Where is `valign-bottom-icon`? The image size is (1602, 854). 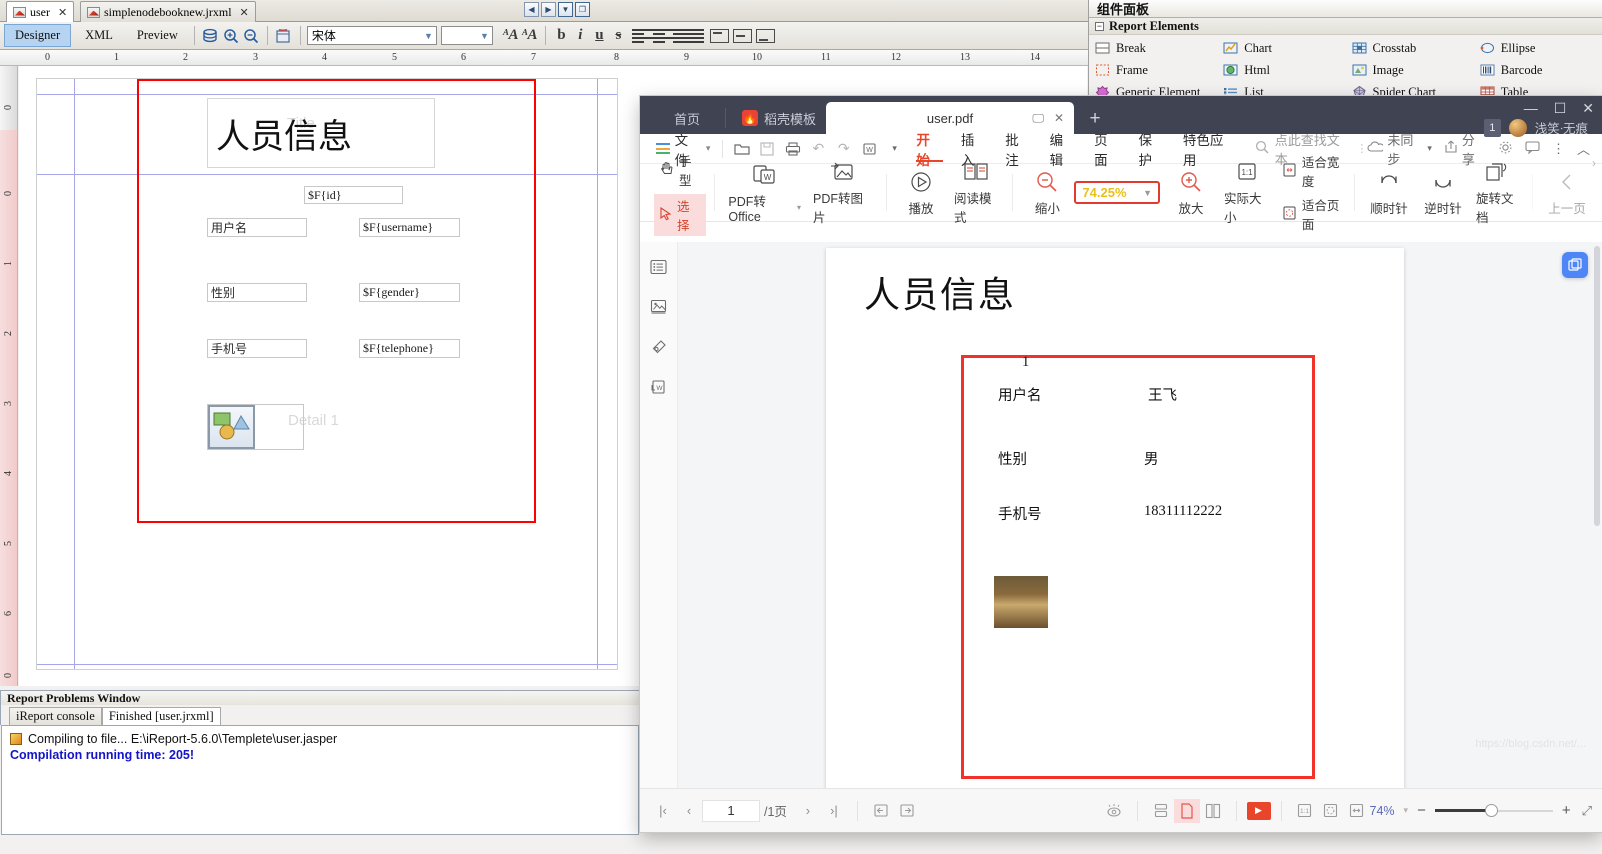
valign-bottom-icon is located at coordinates (765, 35).